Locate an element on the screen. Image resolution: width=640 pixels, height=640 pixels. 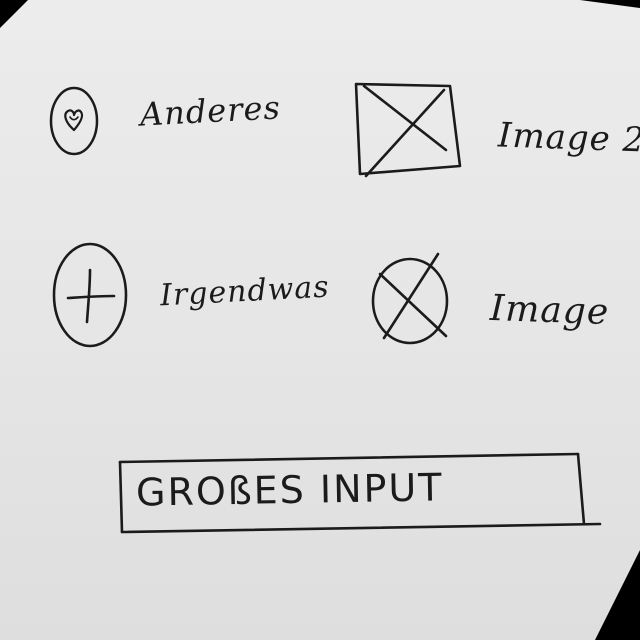
heart-icon is located at coordinates (76, 122).